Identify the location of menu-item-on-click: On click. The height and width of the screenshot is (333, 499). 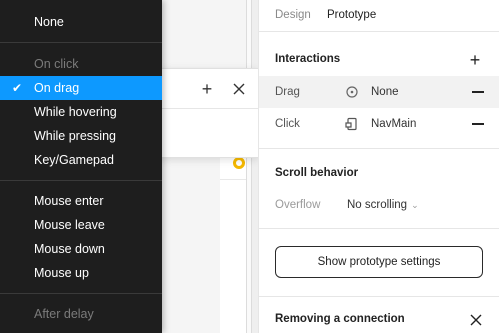
(56, 64).